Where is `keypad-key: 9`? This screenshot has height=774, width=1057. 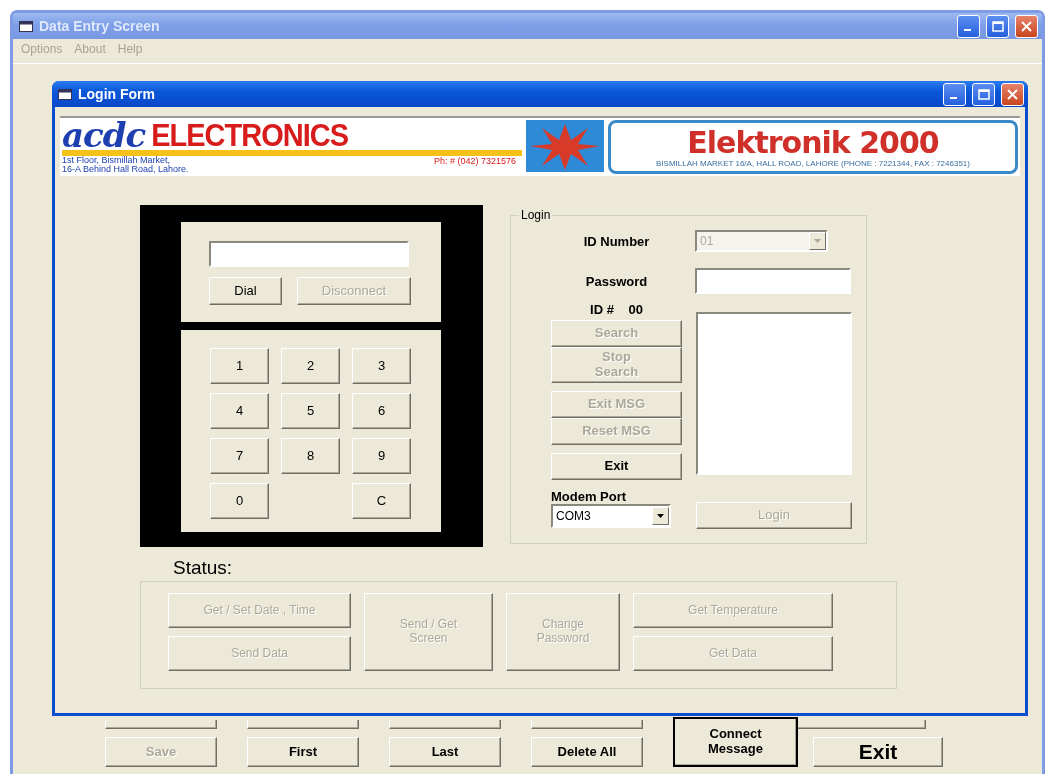 keypad-key: 9 is located at coordinates (381, 456).